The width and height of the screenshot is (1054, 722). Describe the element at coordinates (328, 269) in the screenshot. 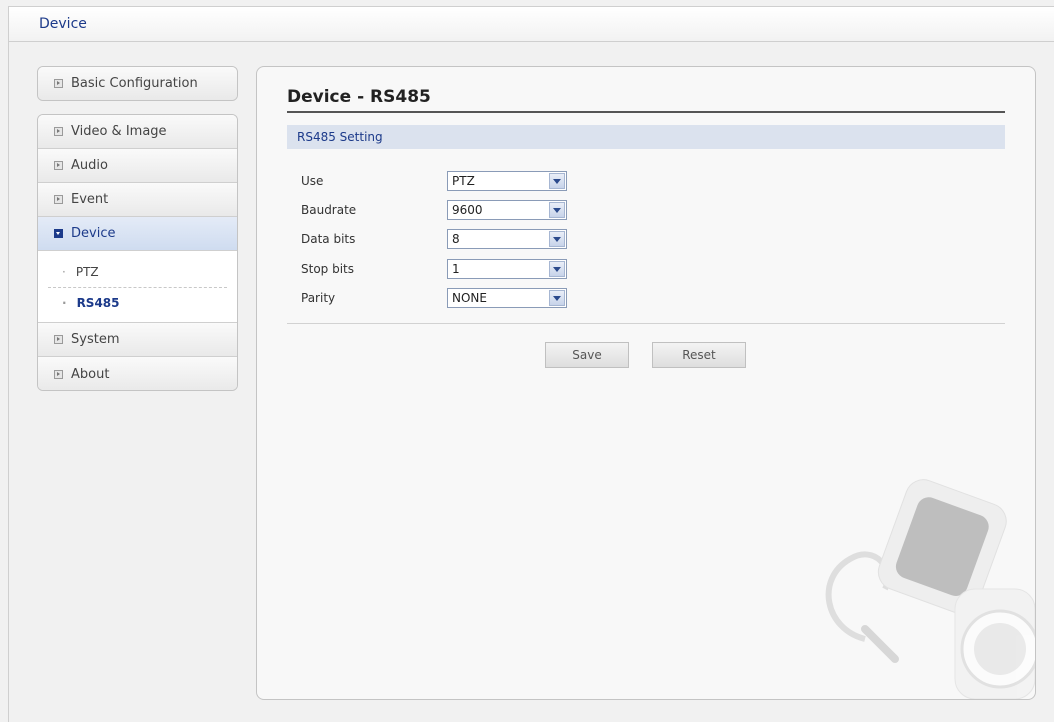

I see `field-label: Stop bits` at that location.